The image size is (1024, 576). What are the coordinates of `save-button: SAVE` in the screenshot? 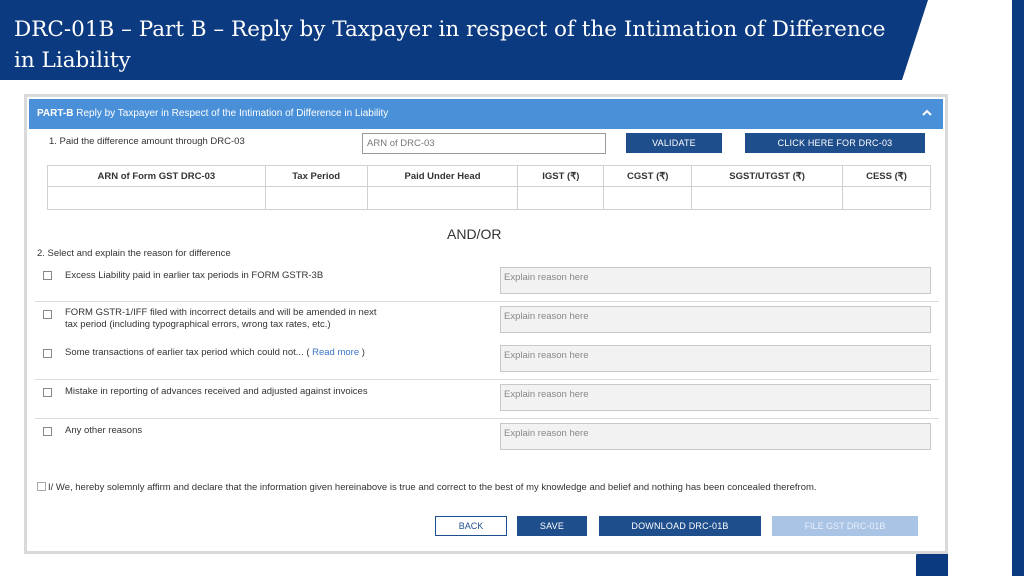 It's located at (552, 526).